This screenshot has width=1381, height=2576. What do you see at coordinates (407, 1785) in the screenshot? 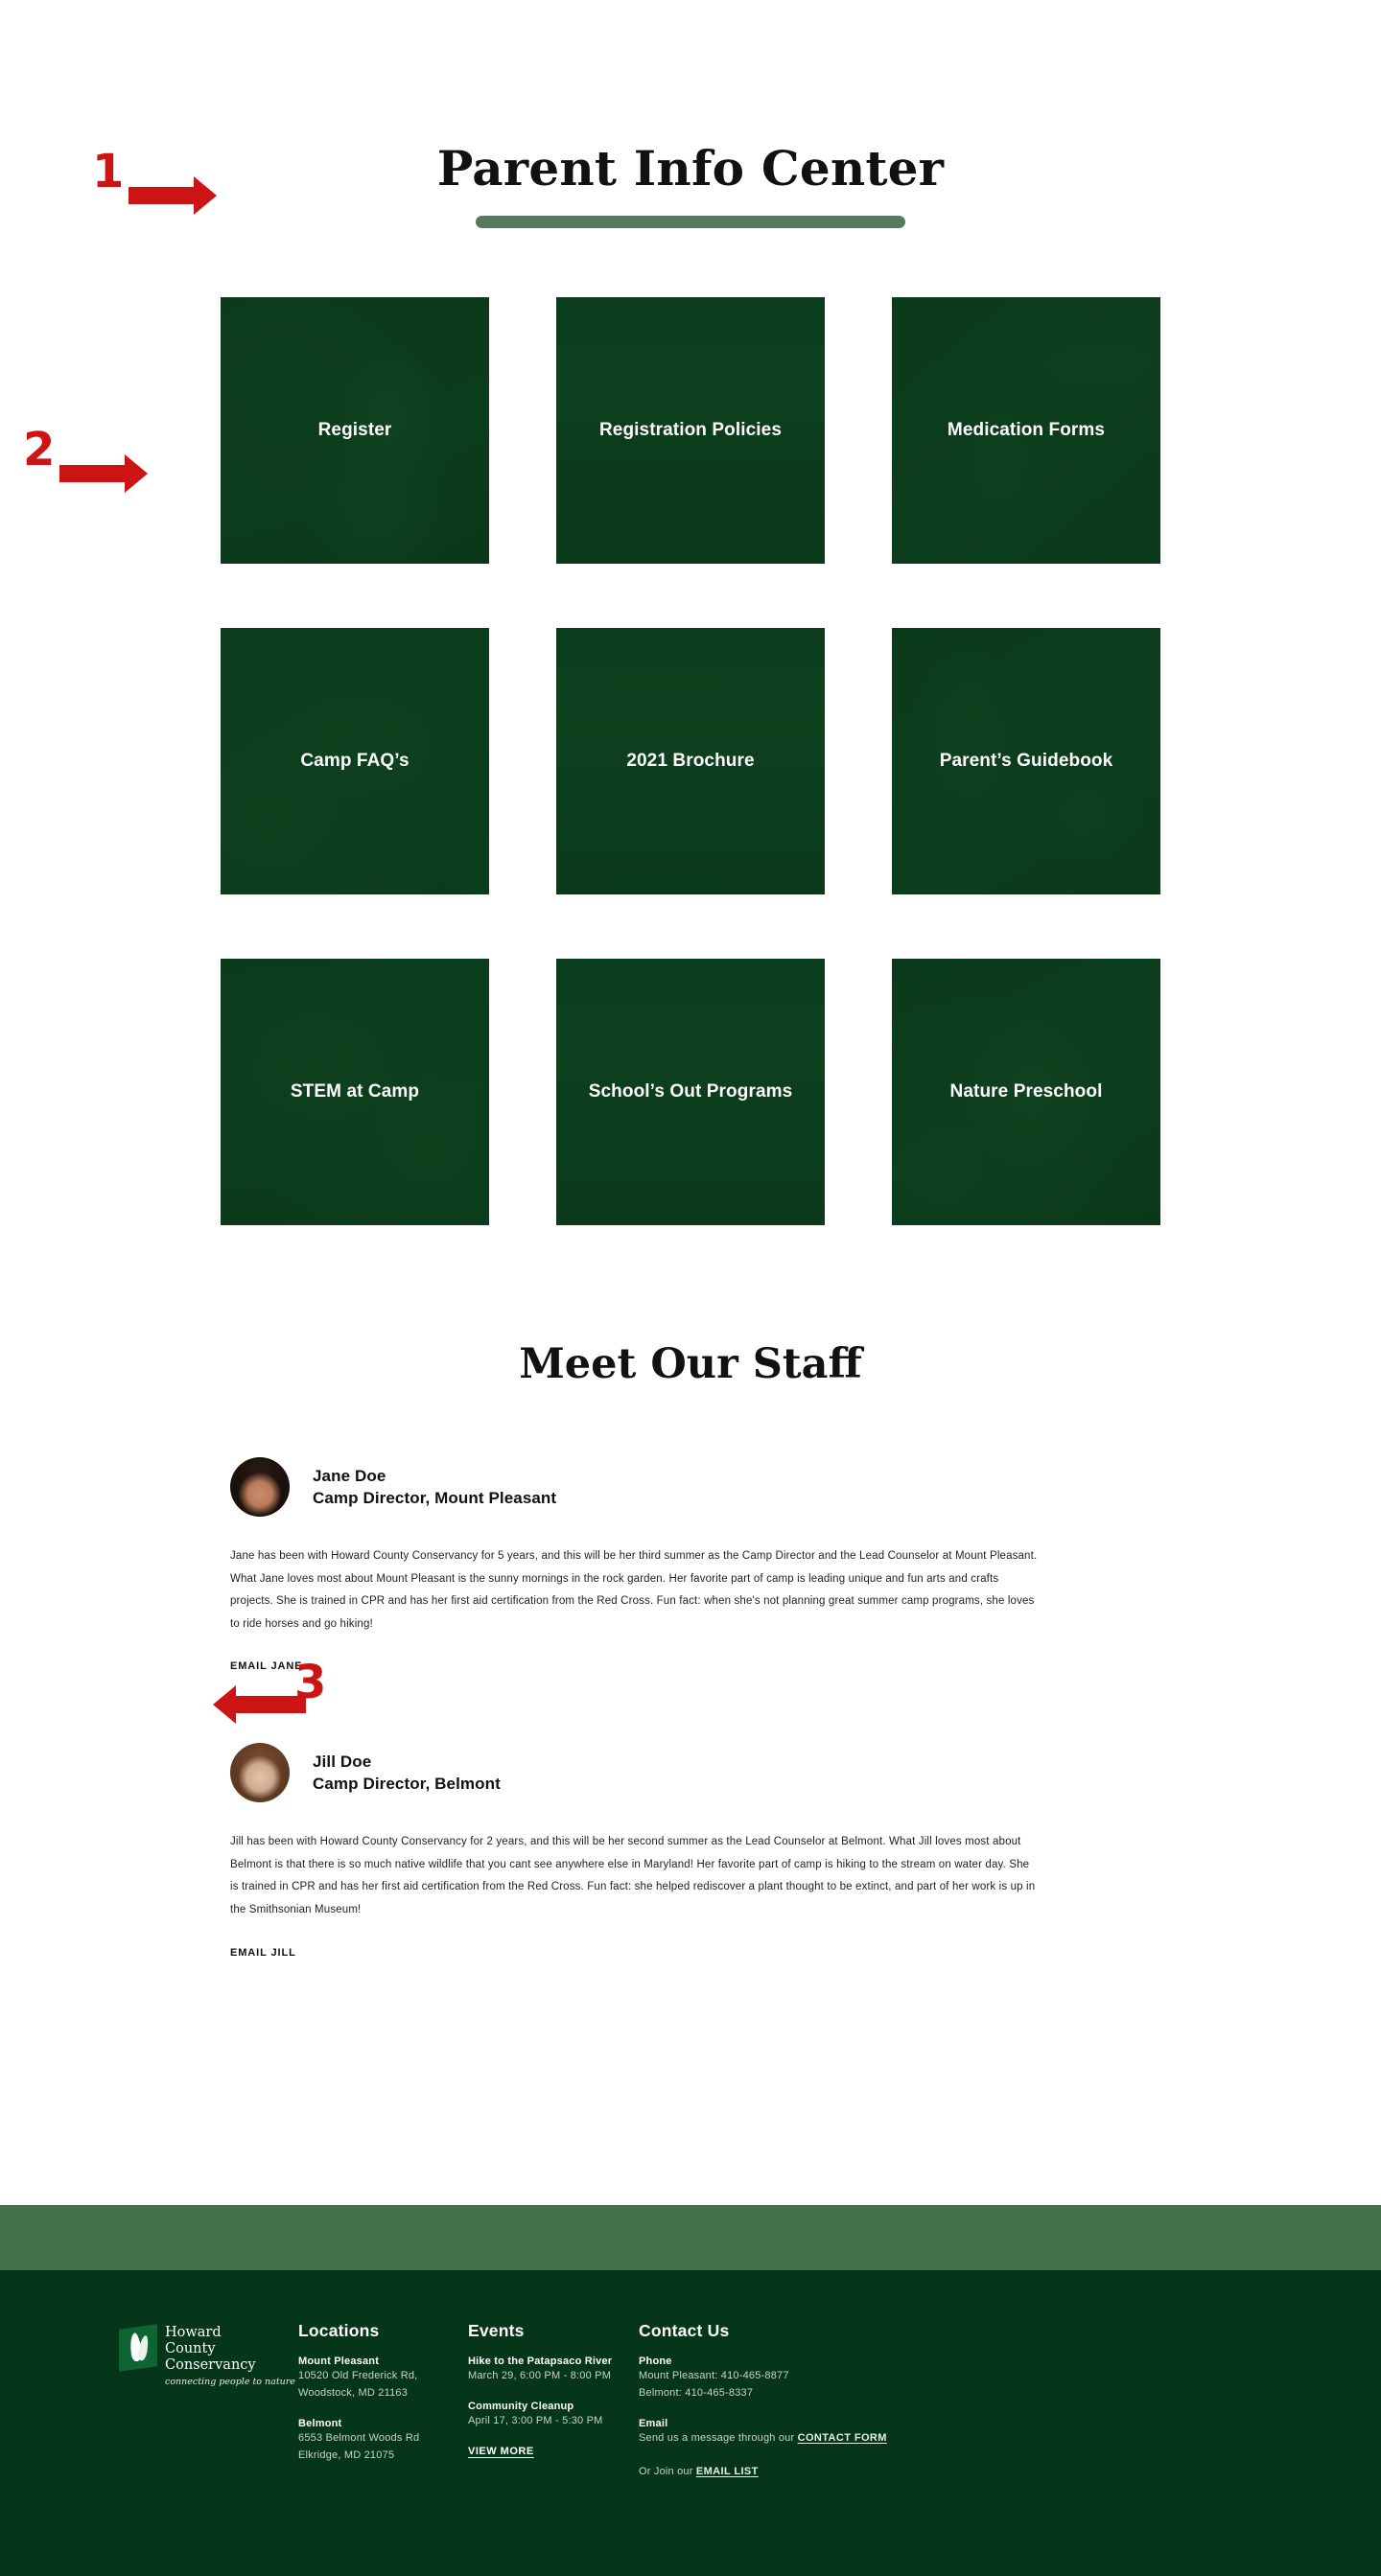
I see `staff-role: Camp Director, Belmont` at bounding box center [407, 1785].